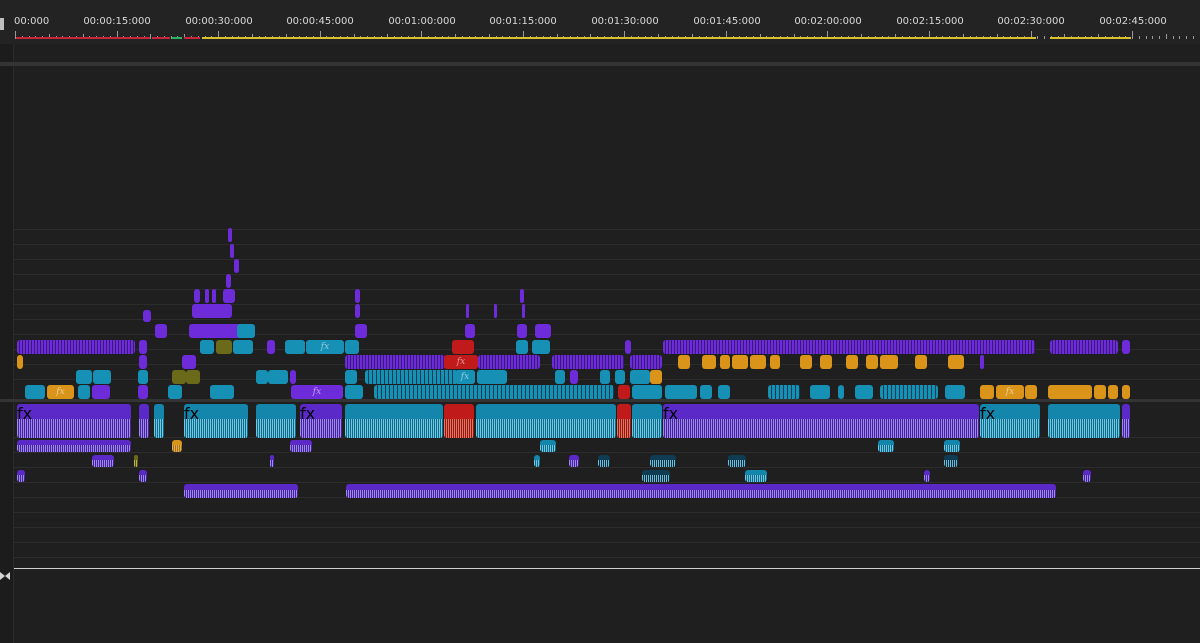 This screenshot has height=643, width=1200. What do you see at coordinates (607, 568) in the screenshot?
I see `playhead-line` at bounding box center [607, 568].